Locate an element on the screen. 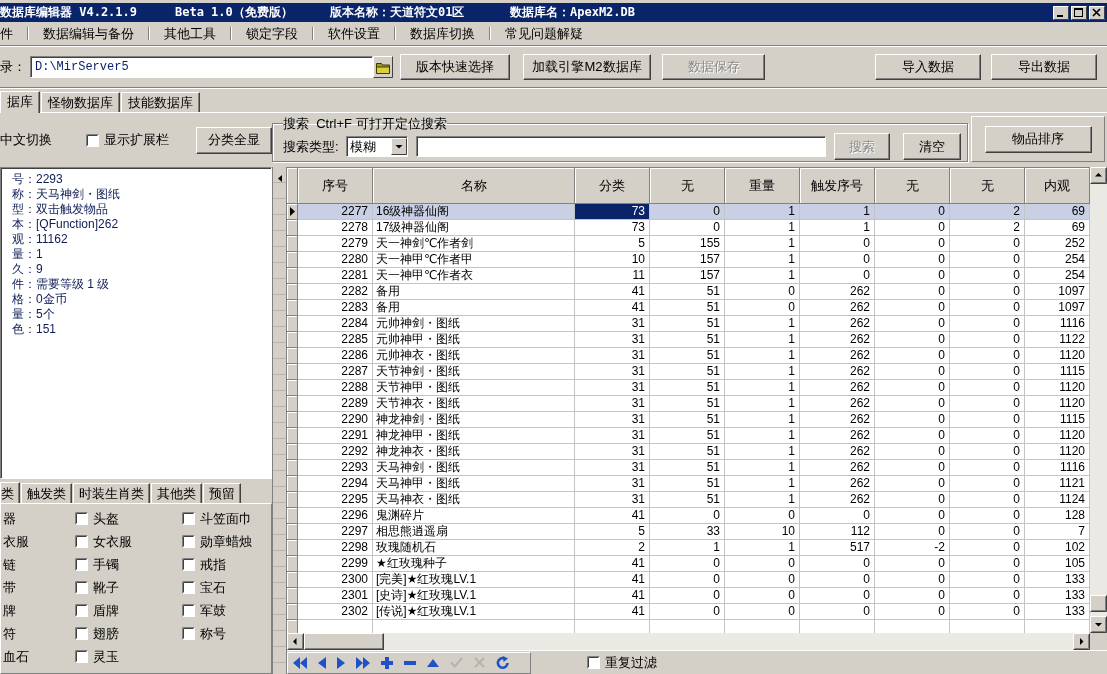  table-row: 2289 天节神衣・图纸 31 51 1 262 0 0 1120 is located at coordinates (688, 404).